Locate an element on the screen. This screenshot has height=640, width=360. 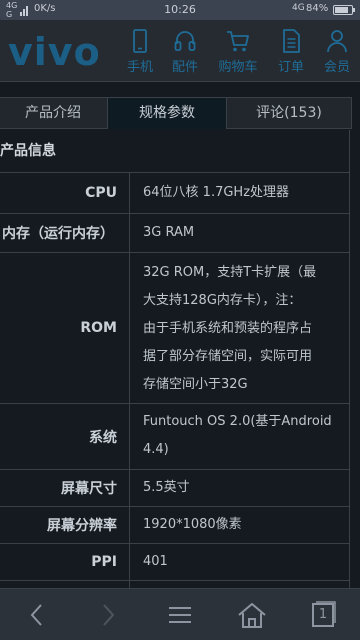
spec-key: PPI is located at coordinates (65, 562).